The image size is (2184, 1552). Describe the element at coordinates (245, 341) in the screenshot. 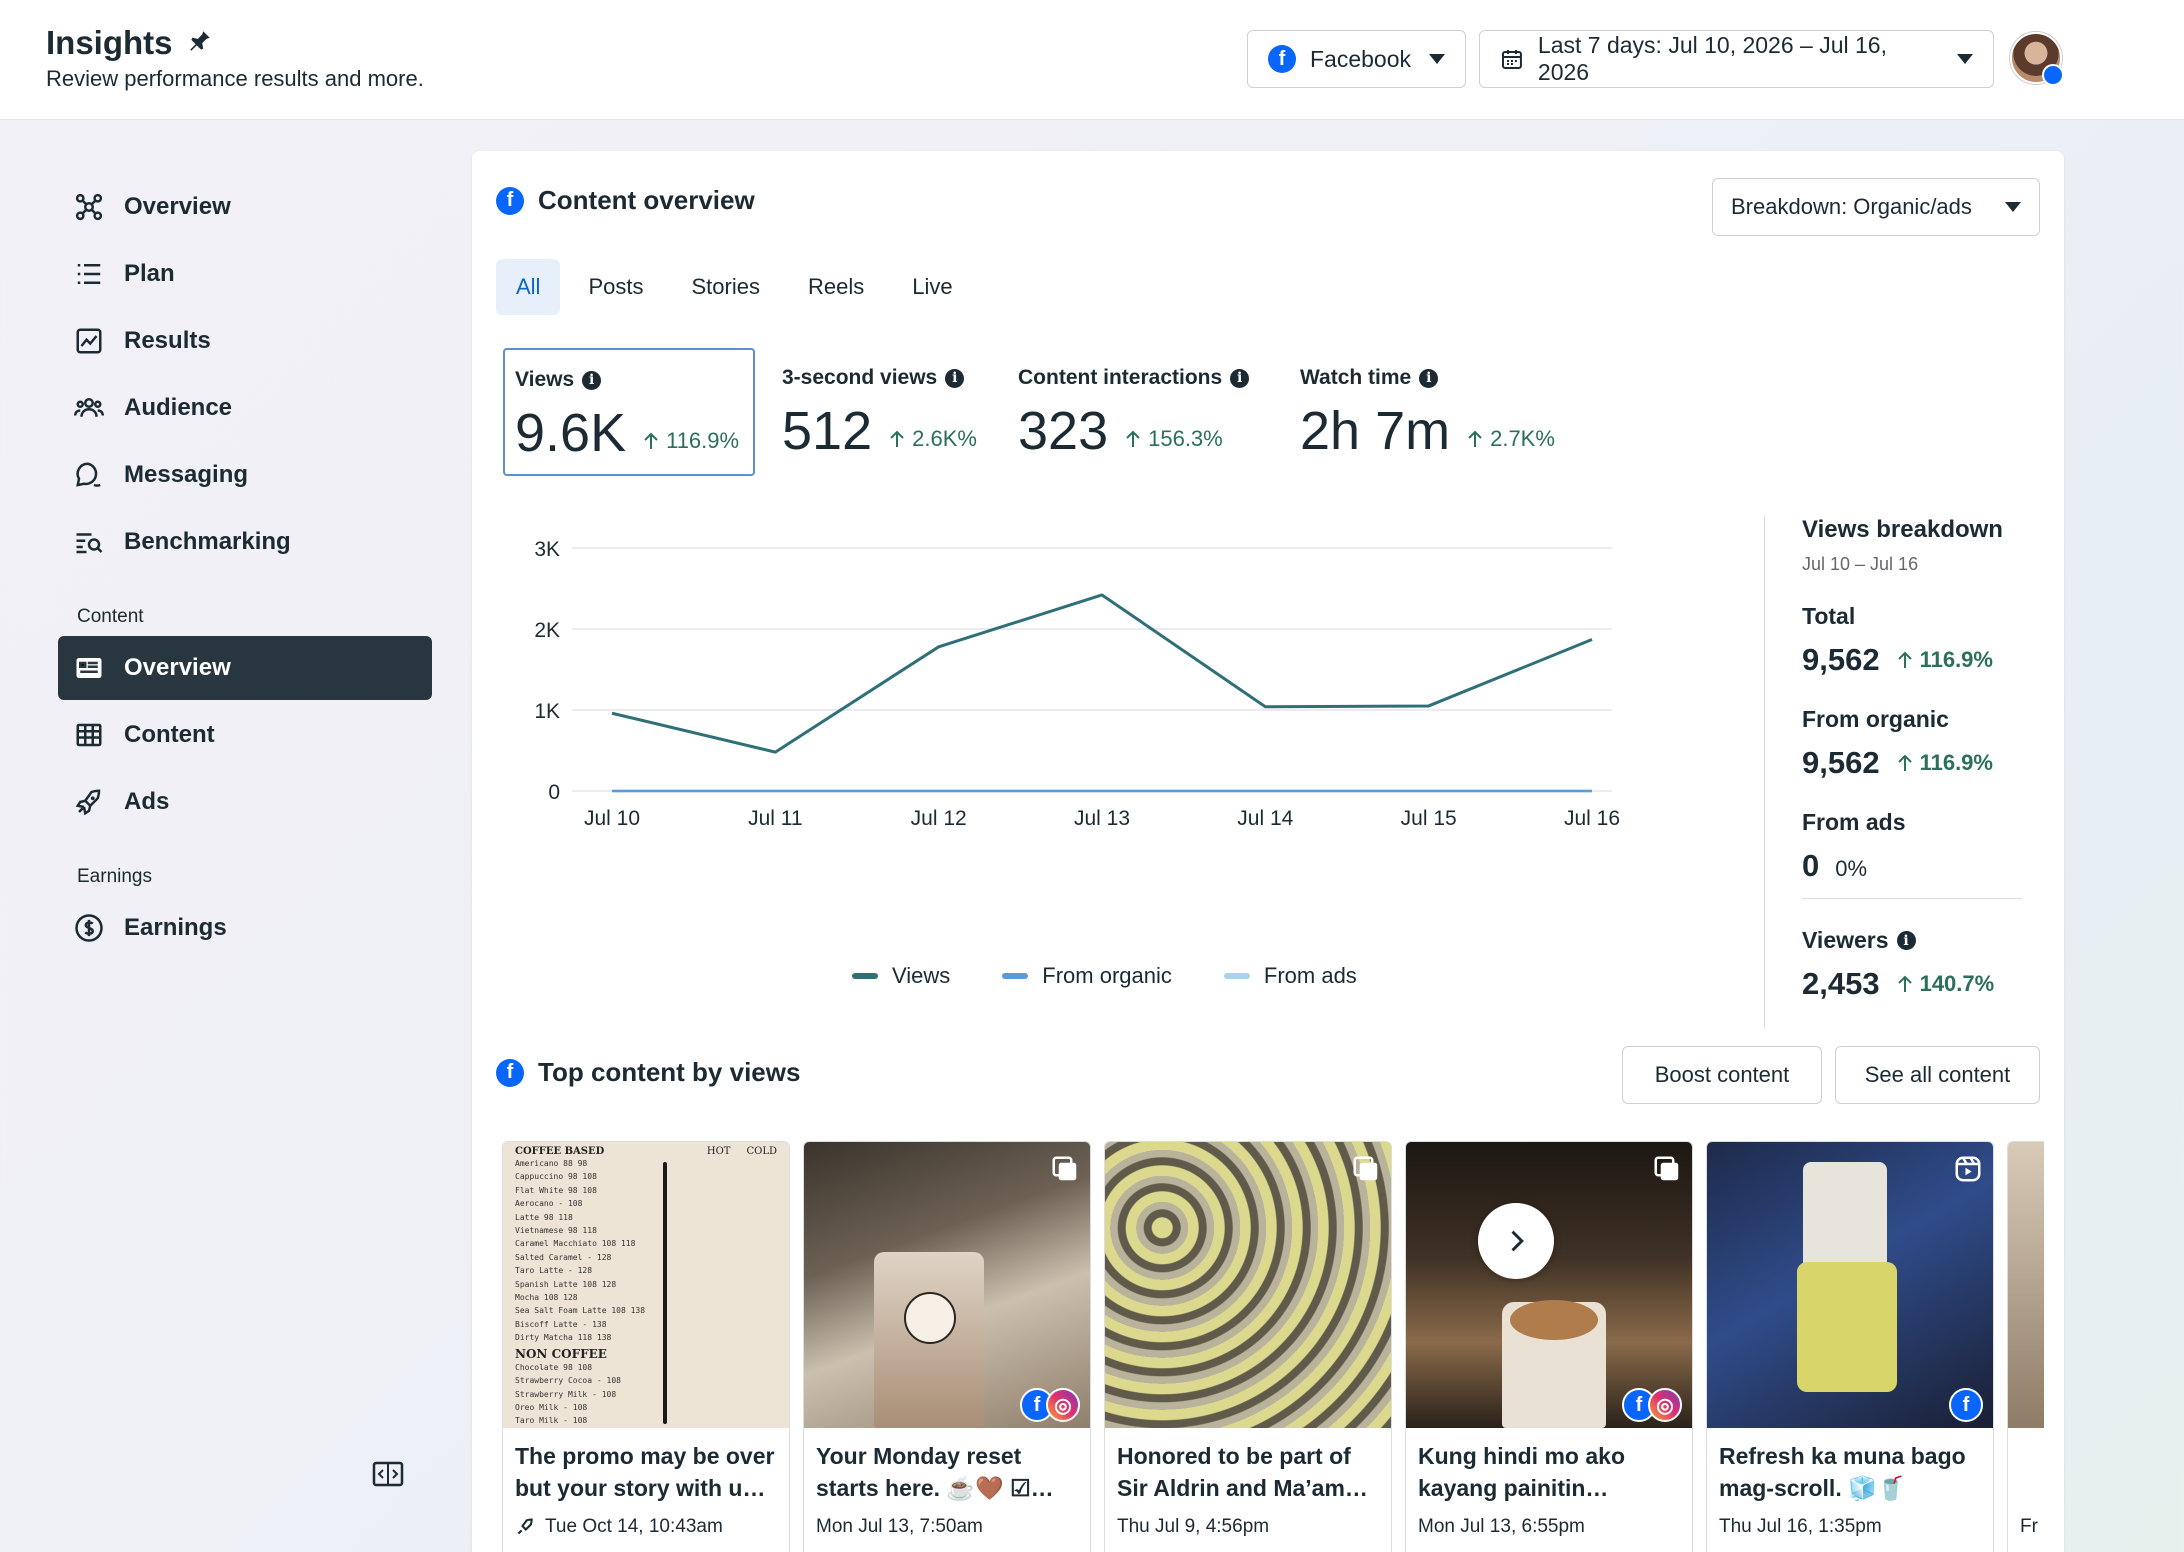

I see `sidebar-item-results: Results` at that location.